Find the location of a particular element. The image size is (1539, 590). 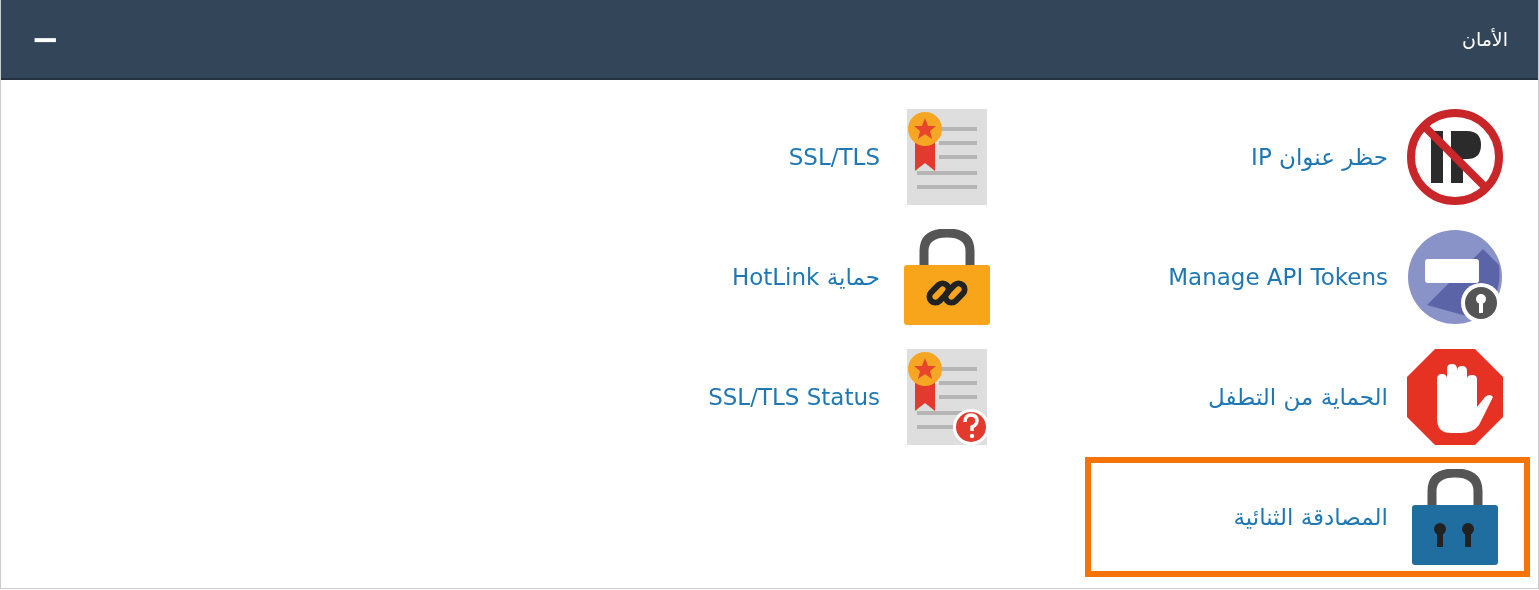

certificate-question-icon is located at coordinates (947, 397).